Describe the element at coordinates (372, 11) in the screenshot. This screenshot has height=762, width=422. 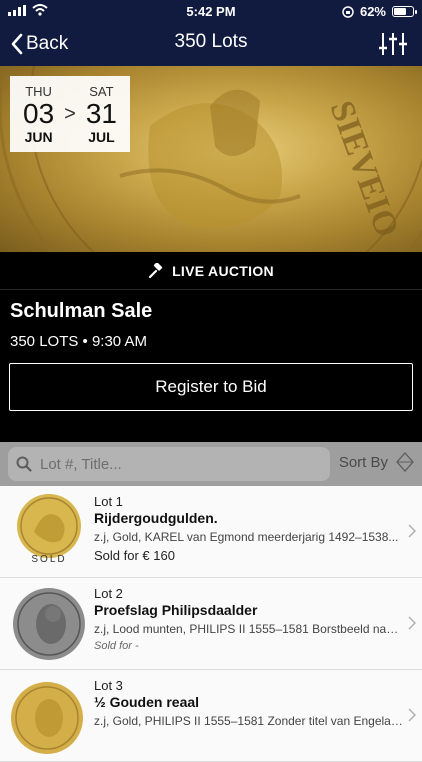
I see `battery-percent: 62%` at that location.